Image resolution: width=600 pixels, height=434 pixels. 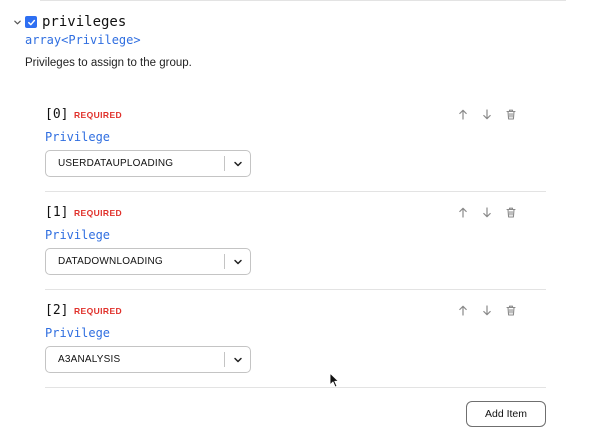 I want to click on select-value: A3ANALYSIS, so click(x=89, y=359).